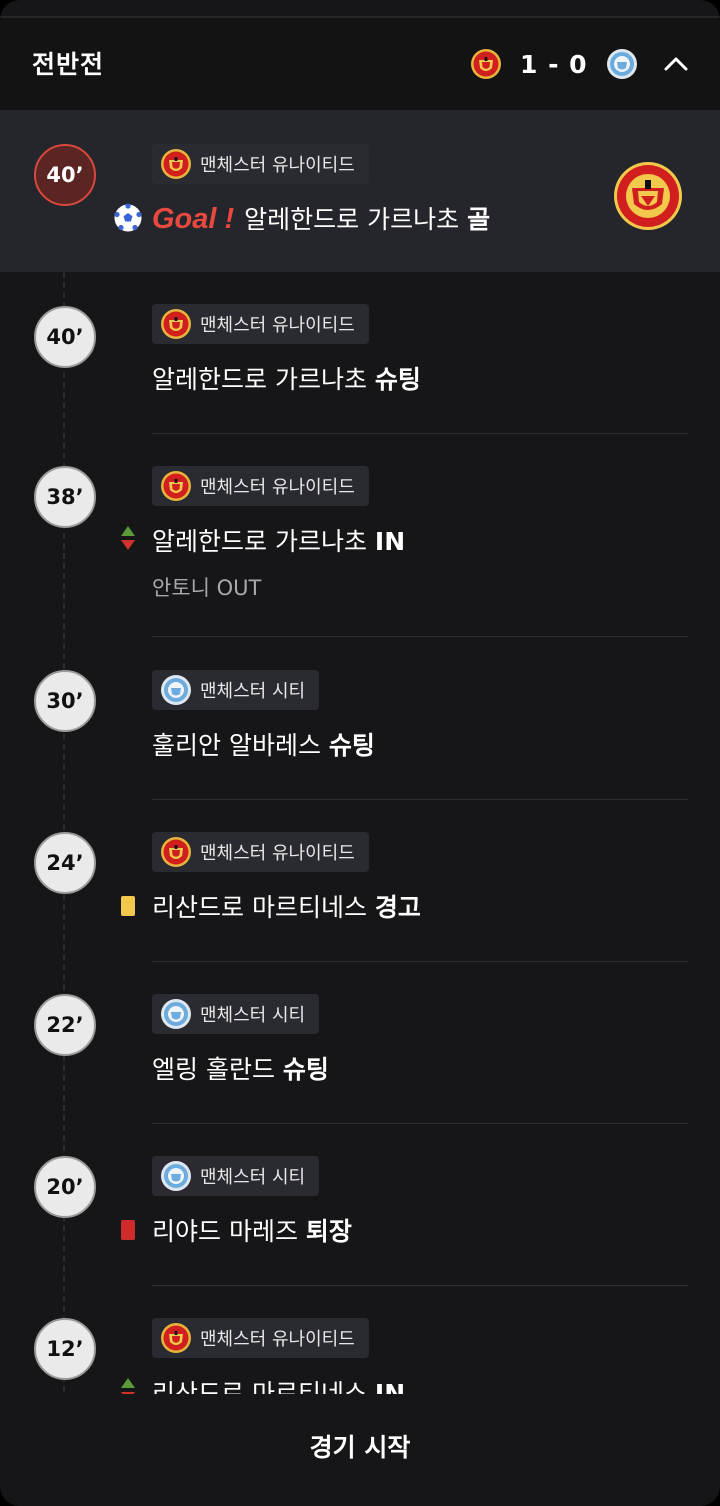 The image size is (720, 1506). I want to click on event-description: 리산드로 마르티네스 경고, so click(286, 906).